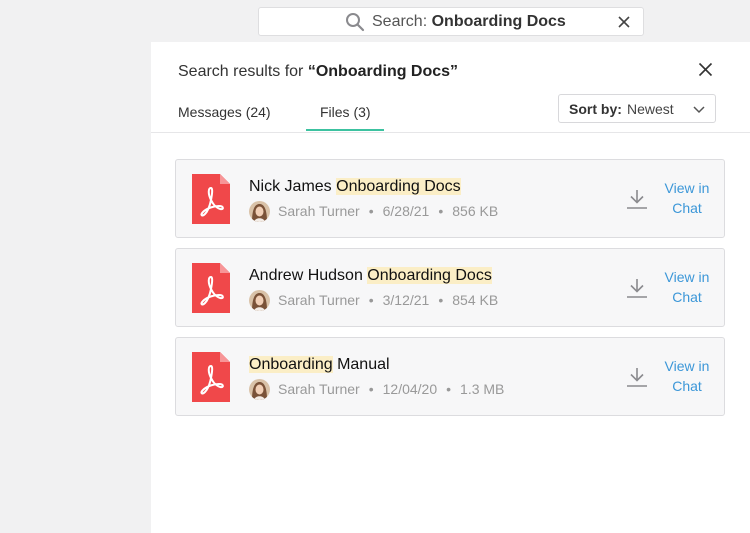 The height and width of the screenshot is (533, 750). What do you see at coordinates (406, 300) in the screenshot?
I see `file-date: 3/12/21` at bounding box center [406, 300].